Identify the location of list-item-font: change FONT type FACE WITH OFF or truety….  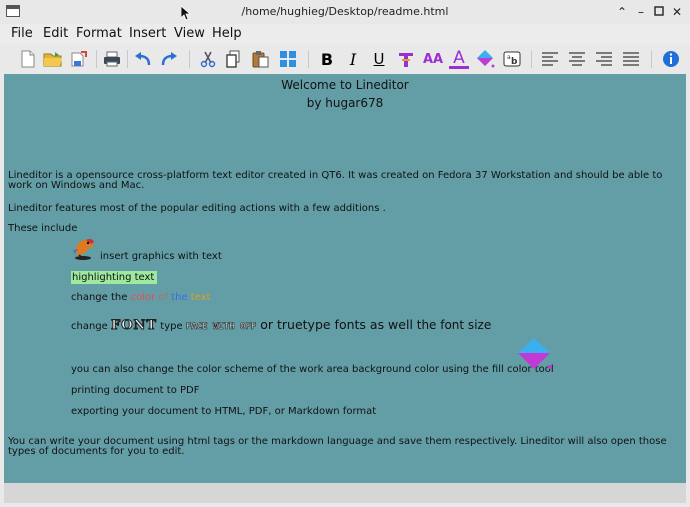
(281, 326).